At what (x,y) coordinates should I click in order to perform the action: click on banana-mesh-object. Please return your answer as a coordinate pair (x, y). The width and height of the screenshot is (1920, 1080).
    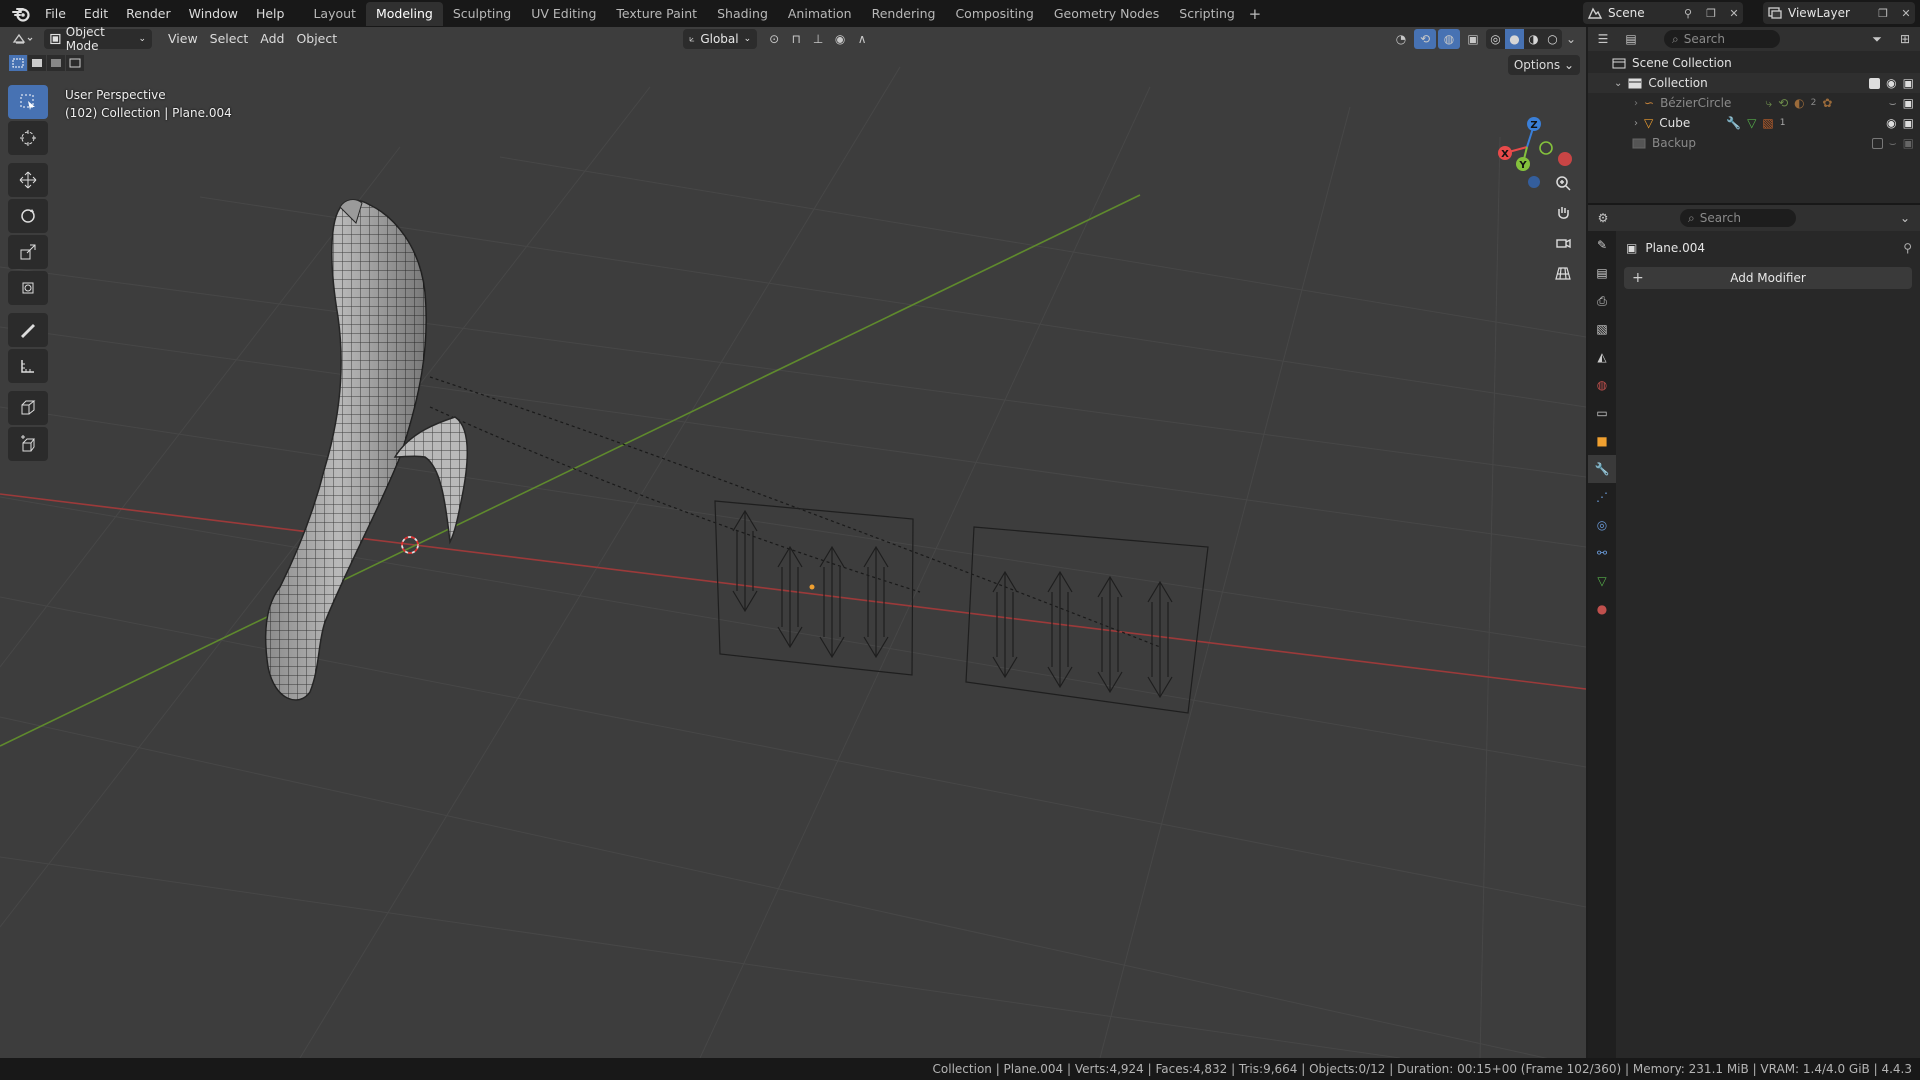
    Looking at the image, I should click on (366, 450).